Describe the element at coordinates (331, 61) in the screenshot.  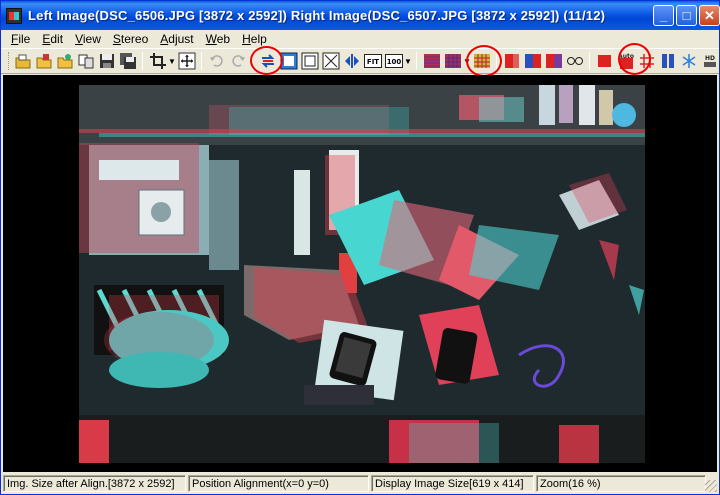
I see `expand-icon` at that location.